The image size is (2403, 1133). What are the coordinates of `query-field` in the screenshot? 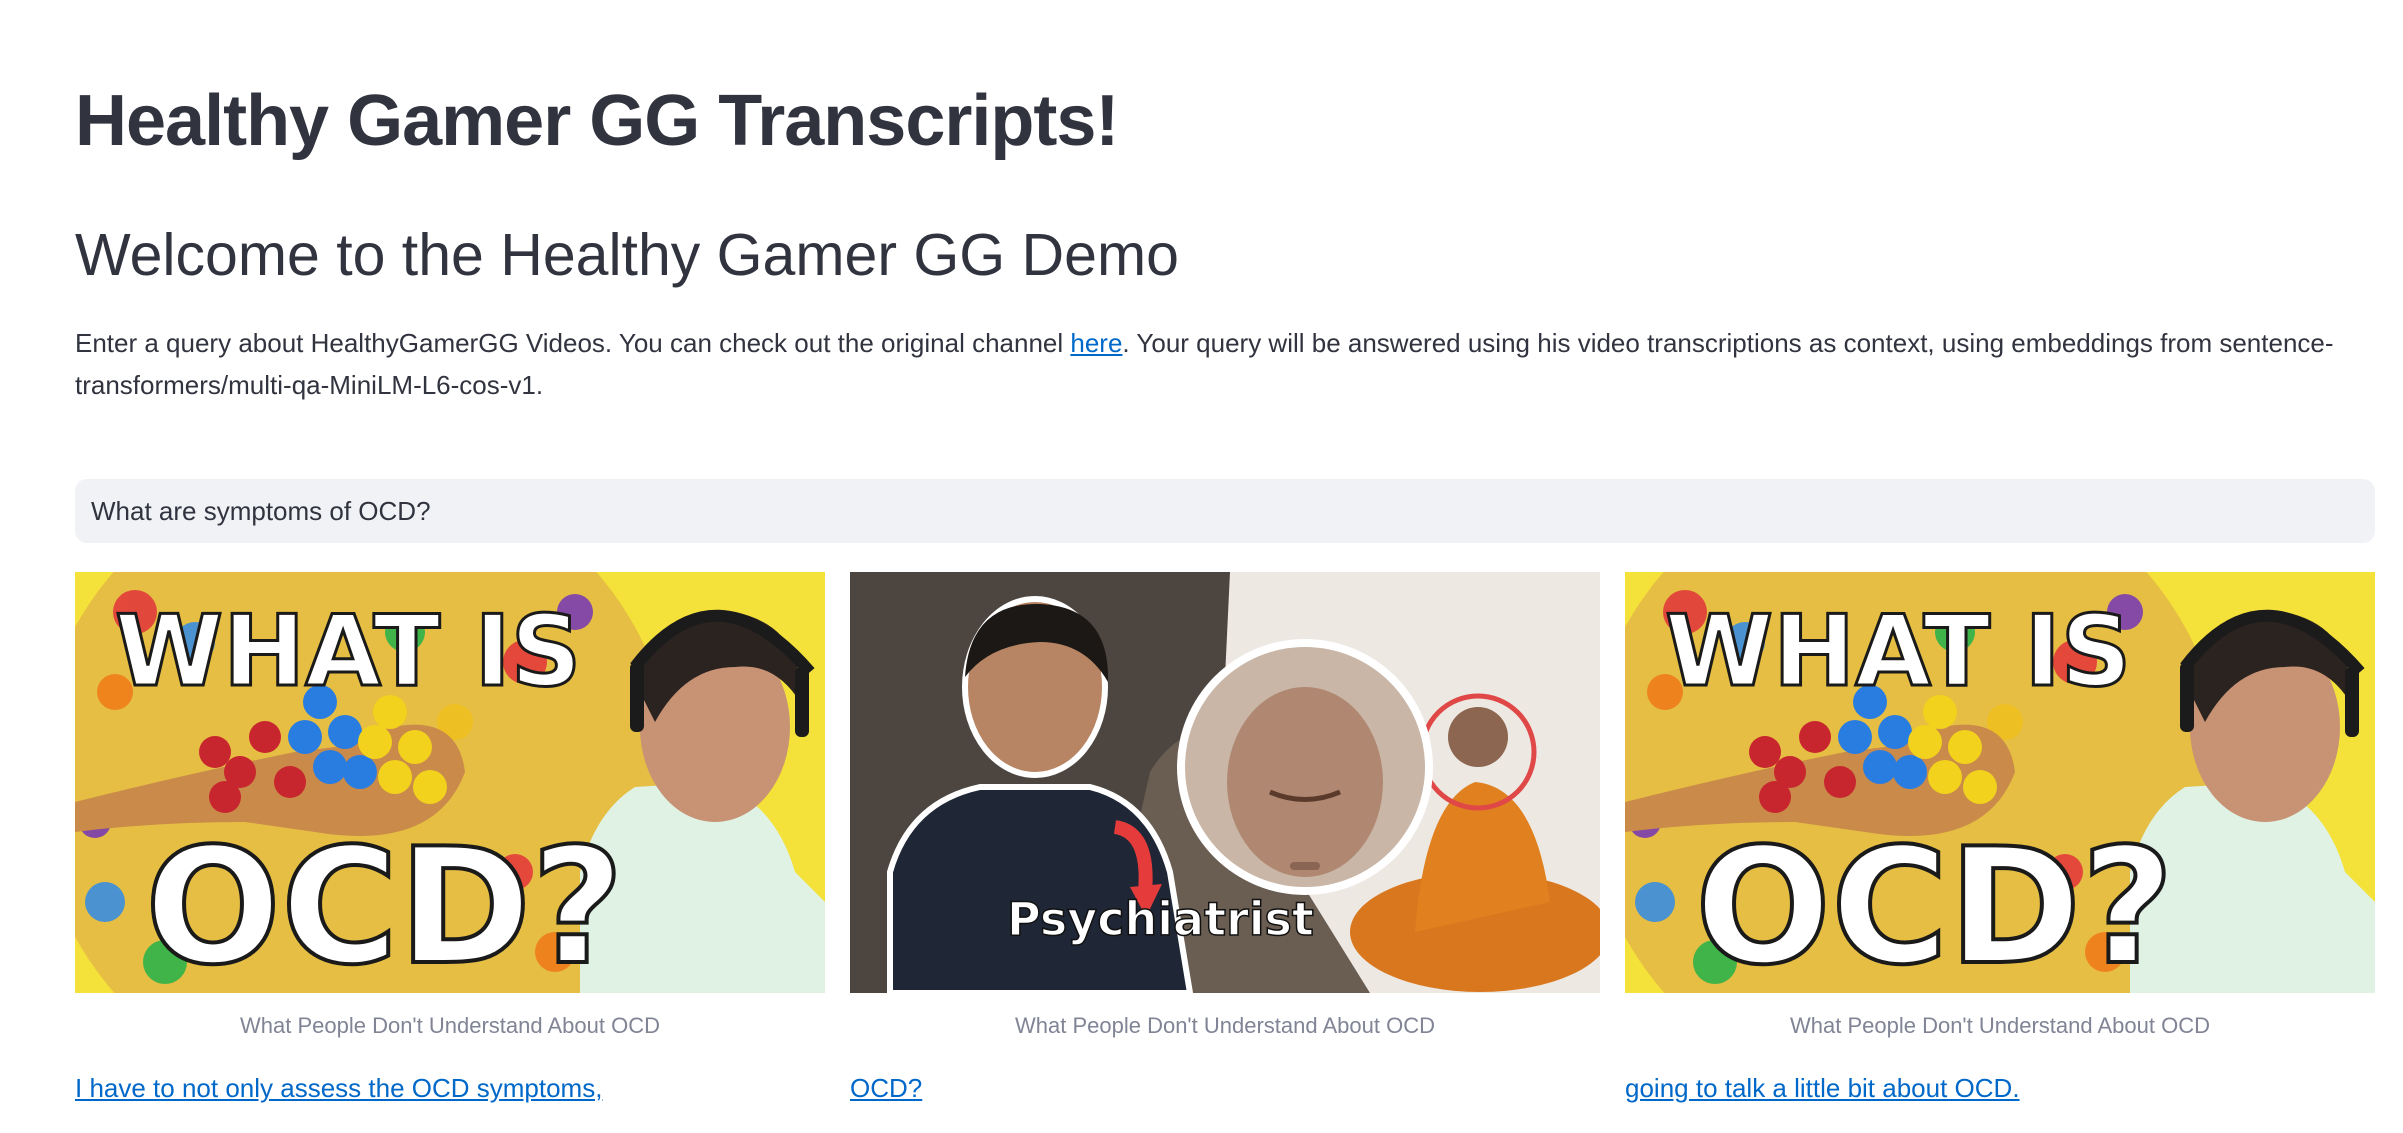 It's located at (1225, 511).